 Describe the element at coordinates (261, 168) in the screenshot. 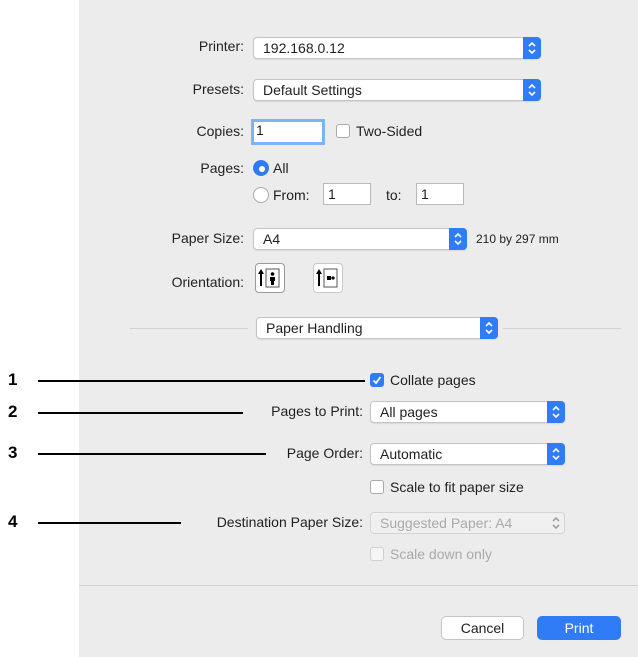

I see `pages-all-radio` at that location.